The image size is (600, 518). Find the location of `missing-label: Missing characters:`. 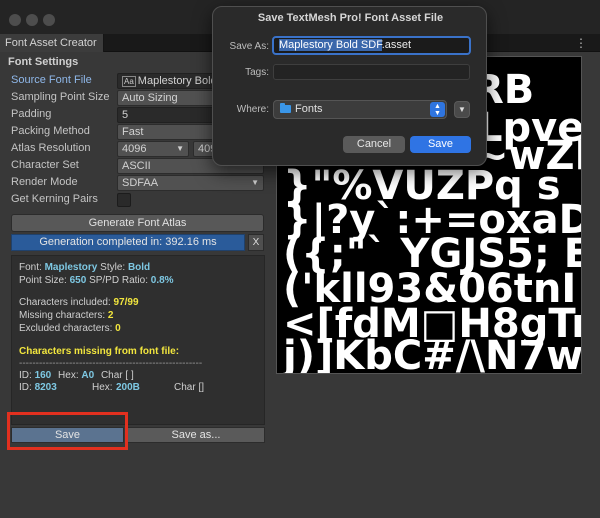

missing-label: Missing characters: is located at coordinates (62, 315).